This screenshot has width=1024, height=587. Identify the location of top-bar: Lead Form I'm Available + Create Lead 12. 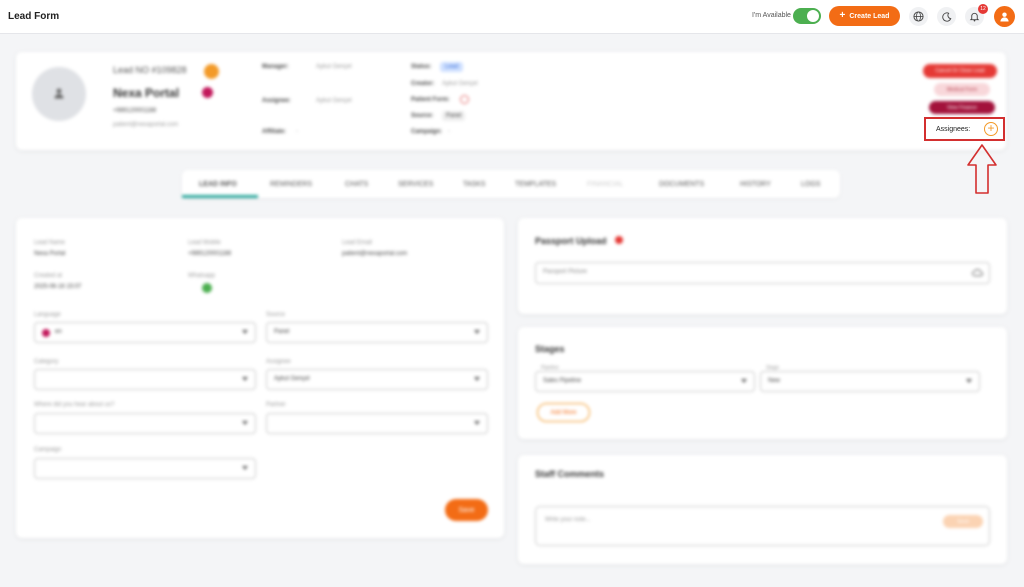
(512, 17).